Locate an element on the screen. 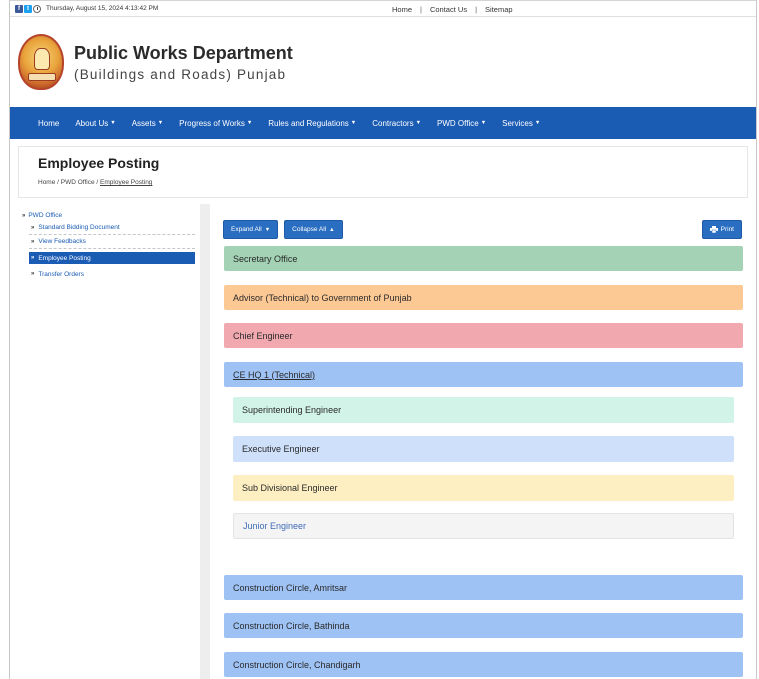  sidebar-item-view-feedbacks: » View Feedbacks is located at coordinates (112, 242).